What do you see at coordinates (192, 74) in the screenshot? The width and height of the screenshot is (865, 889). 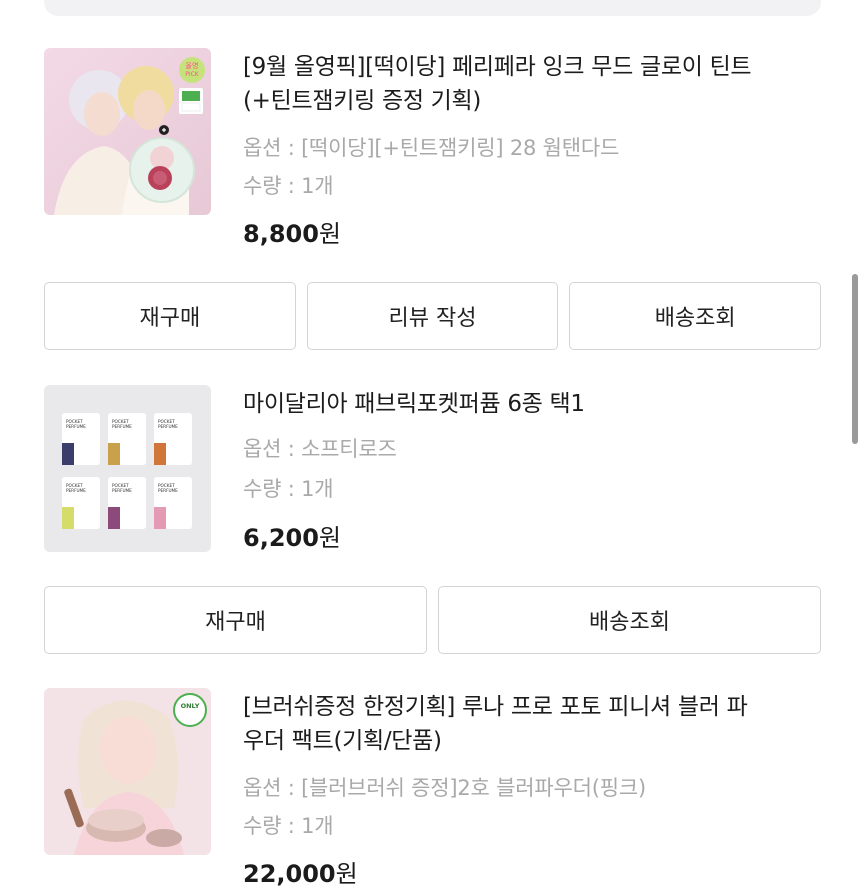 I see `svg-text: PICK` at bounding box center [192, 74].